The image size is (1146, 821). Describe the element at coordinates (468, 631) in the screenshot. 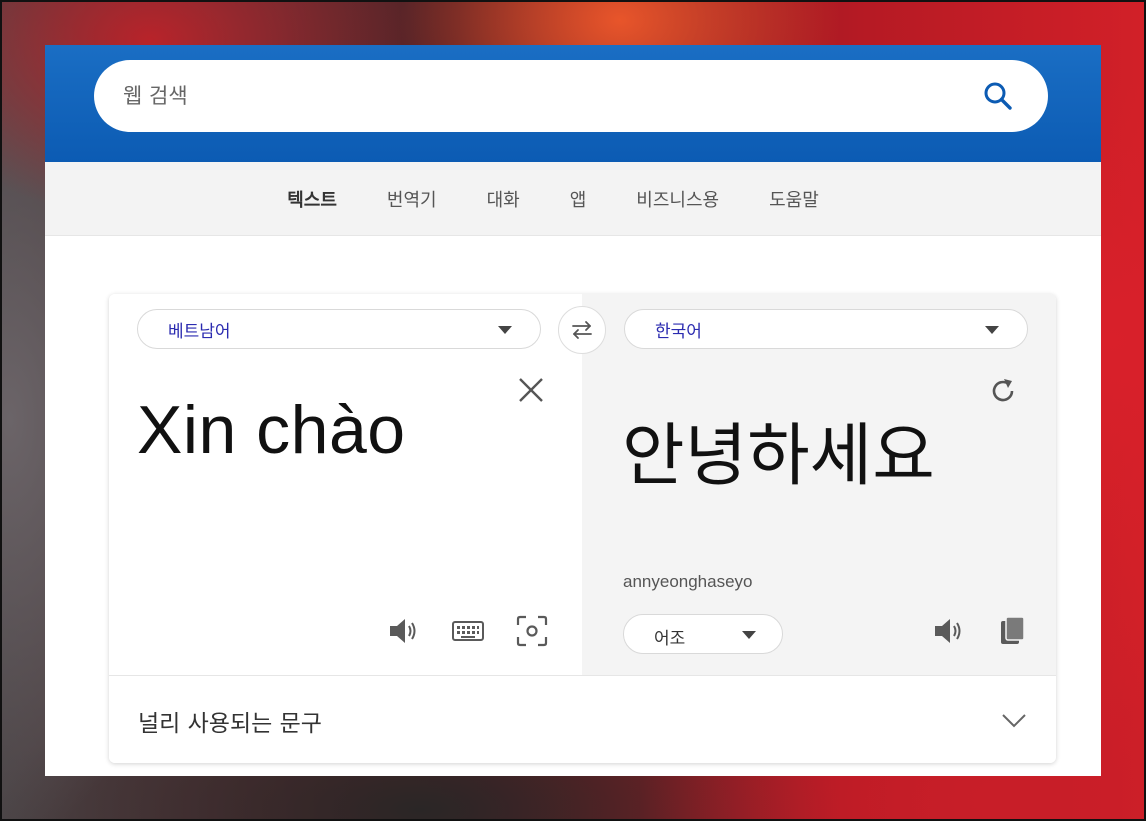

I see `keyboard-icon` at that location.